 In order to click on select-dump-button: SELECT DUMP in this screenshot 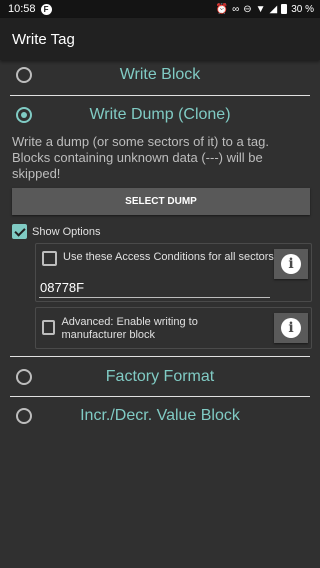, I will do `click(161, 201)`.